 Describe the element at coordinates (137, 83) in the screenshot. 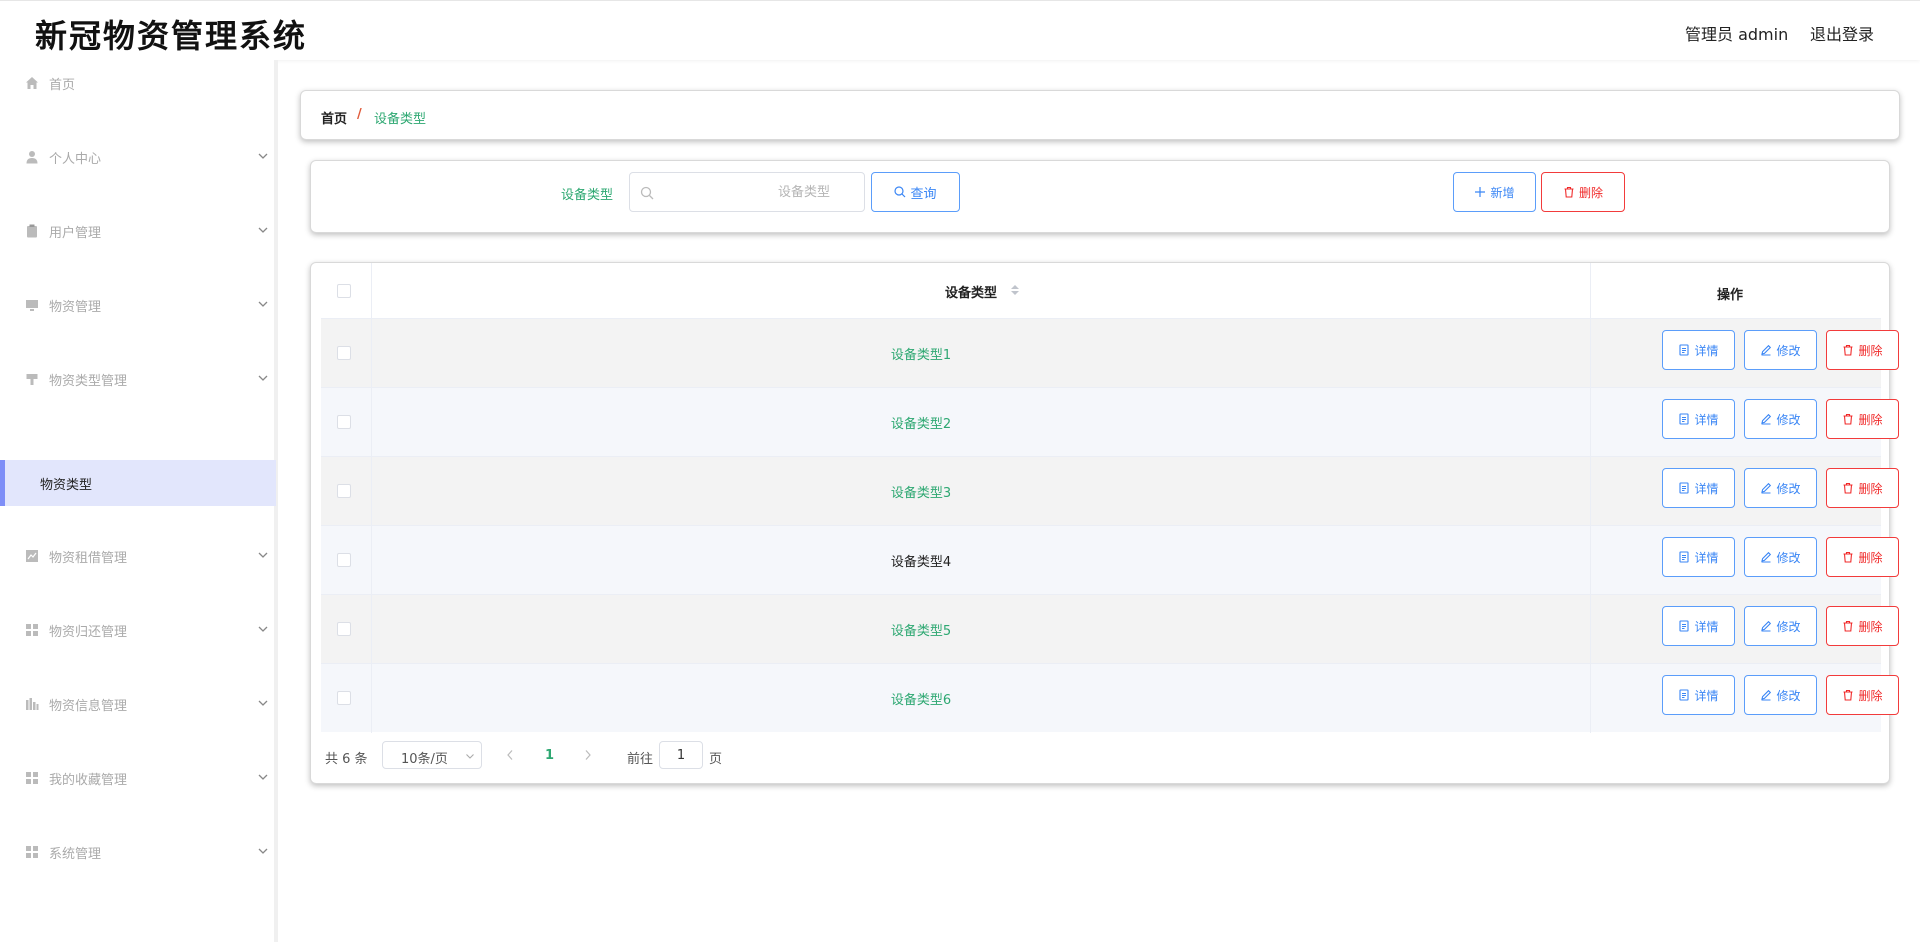

I see `sidebar-item-home: 首页` at that location.